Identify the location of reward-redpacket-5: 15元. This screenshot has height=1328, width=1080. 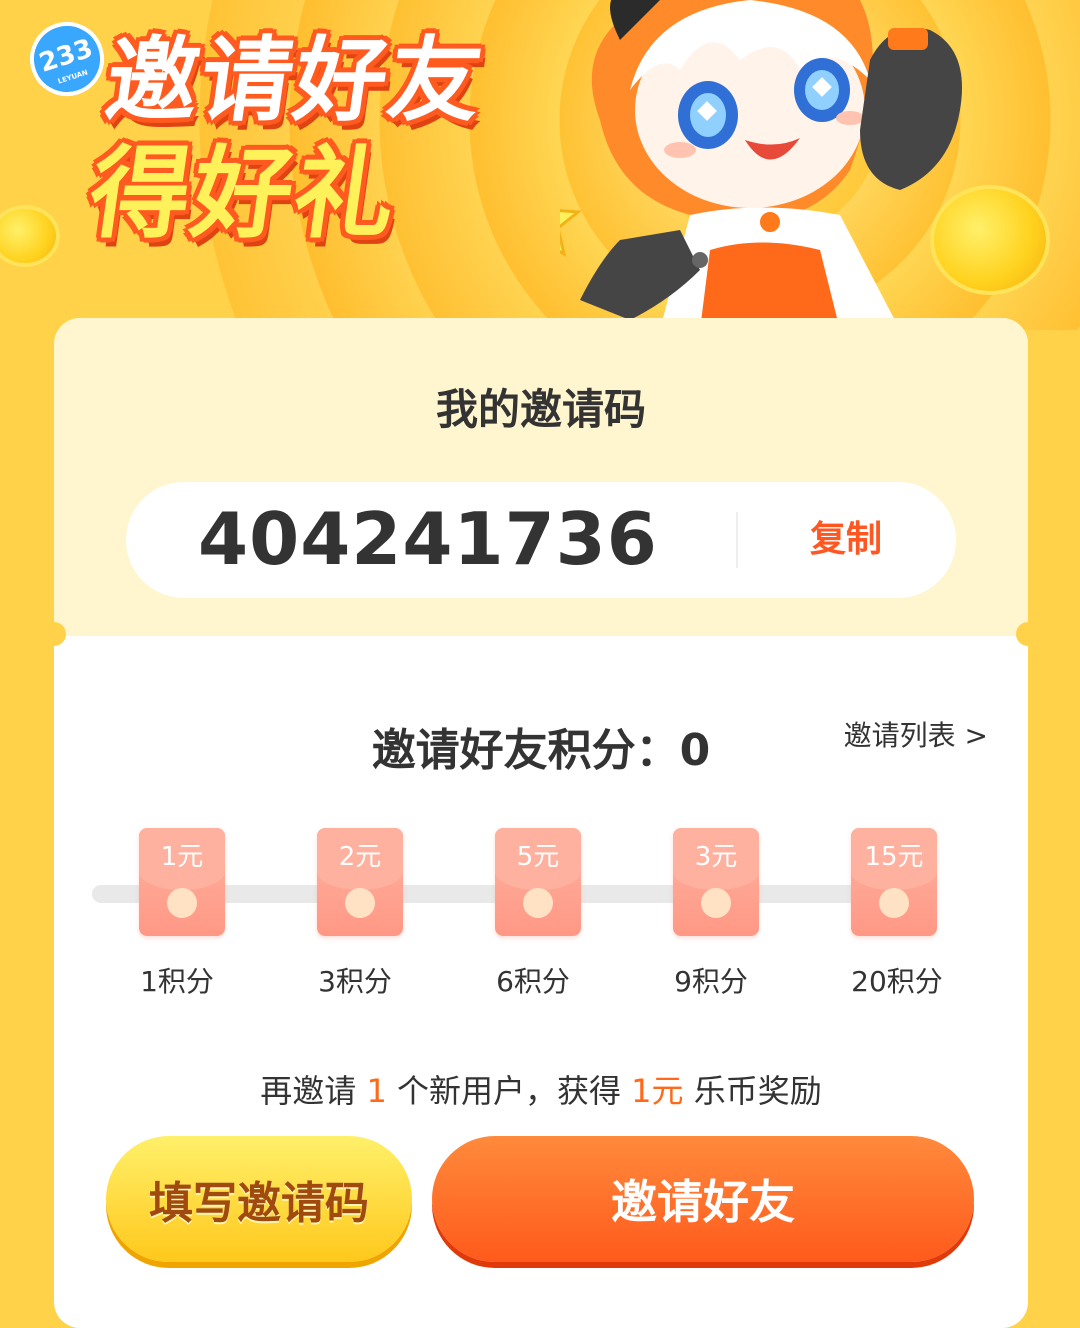
(894, 882).